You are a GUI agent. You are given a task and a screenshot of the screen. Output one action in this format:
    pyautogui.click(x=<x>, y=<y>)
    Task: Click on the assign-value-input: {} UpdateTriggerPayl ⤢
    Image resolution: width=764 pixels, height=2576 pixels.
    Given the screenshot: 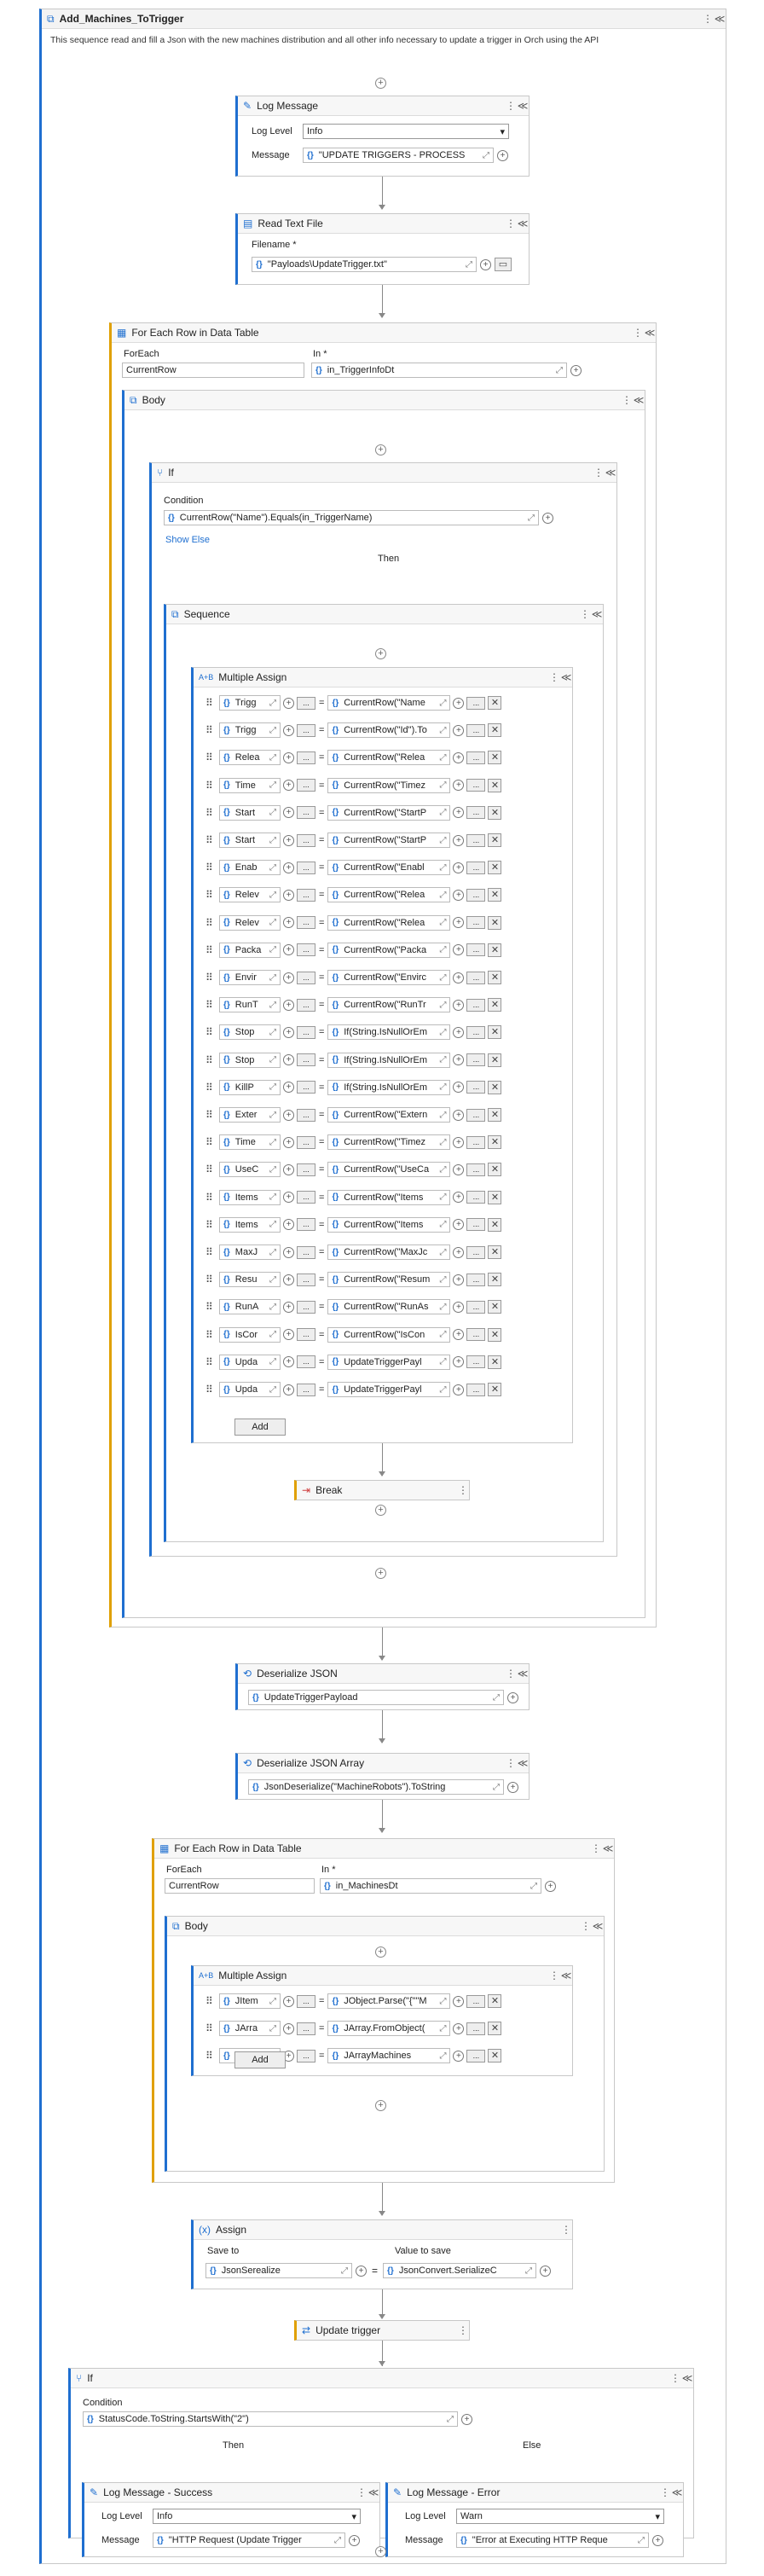 What is the action you would take?
    pyautogui.click(x=389, y=1389)
    